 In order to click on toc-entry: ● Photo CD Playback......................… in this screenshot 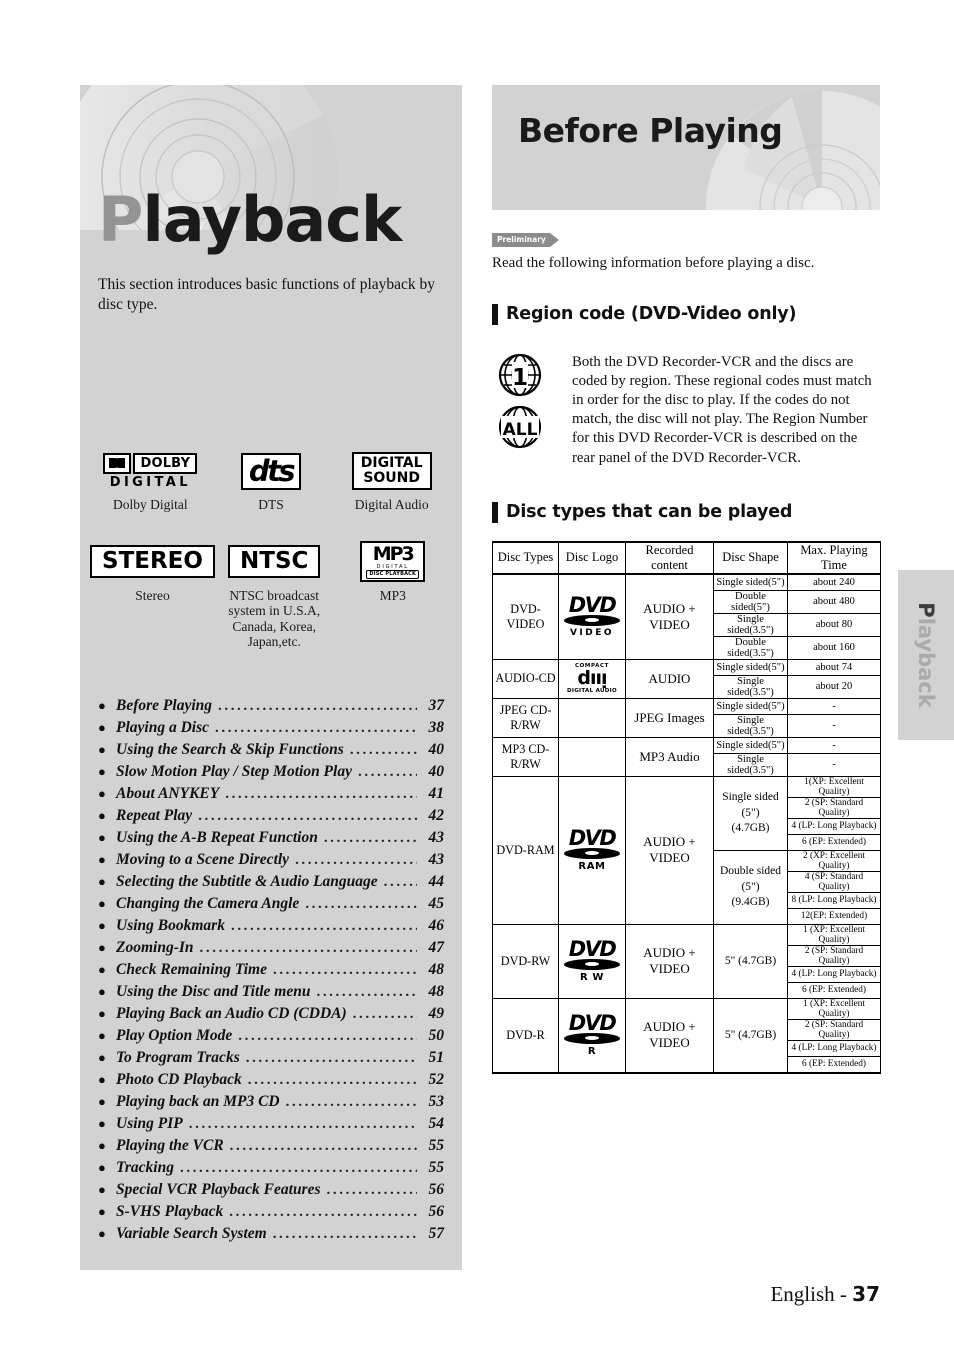, I will do `click(271, 1080)`.